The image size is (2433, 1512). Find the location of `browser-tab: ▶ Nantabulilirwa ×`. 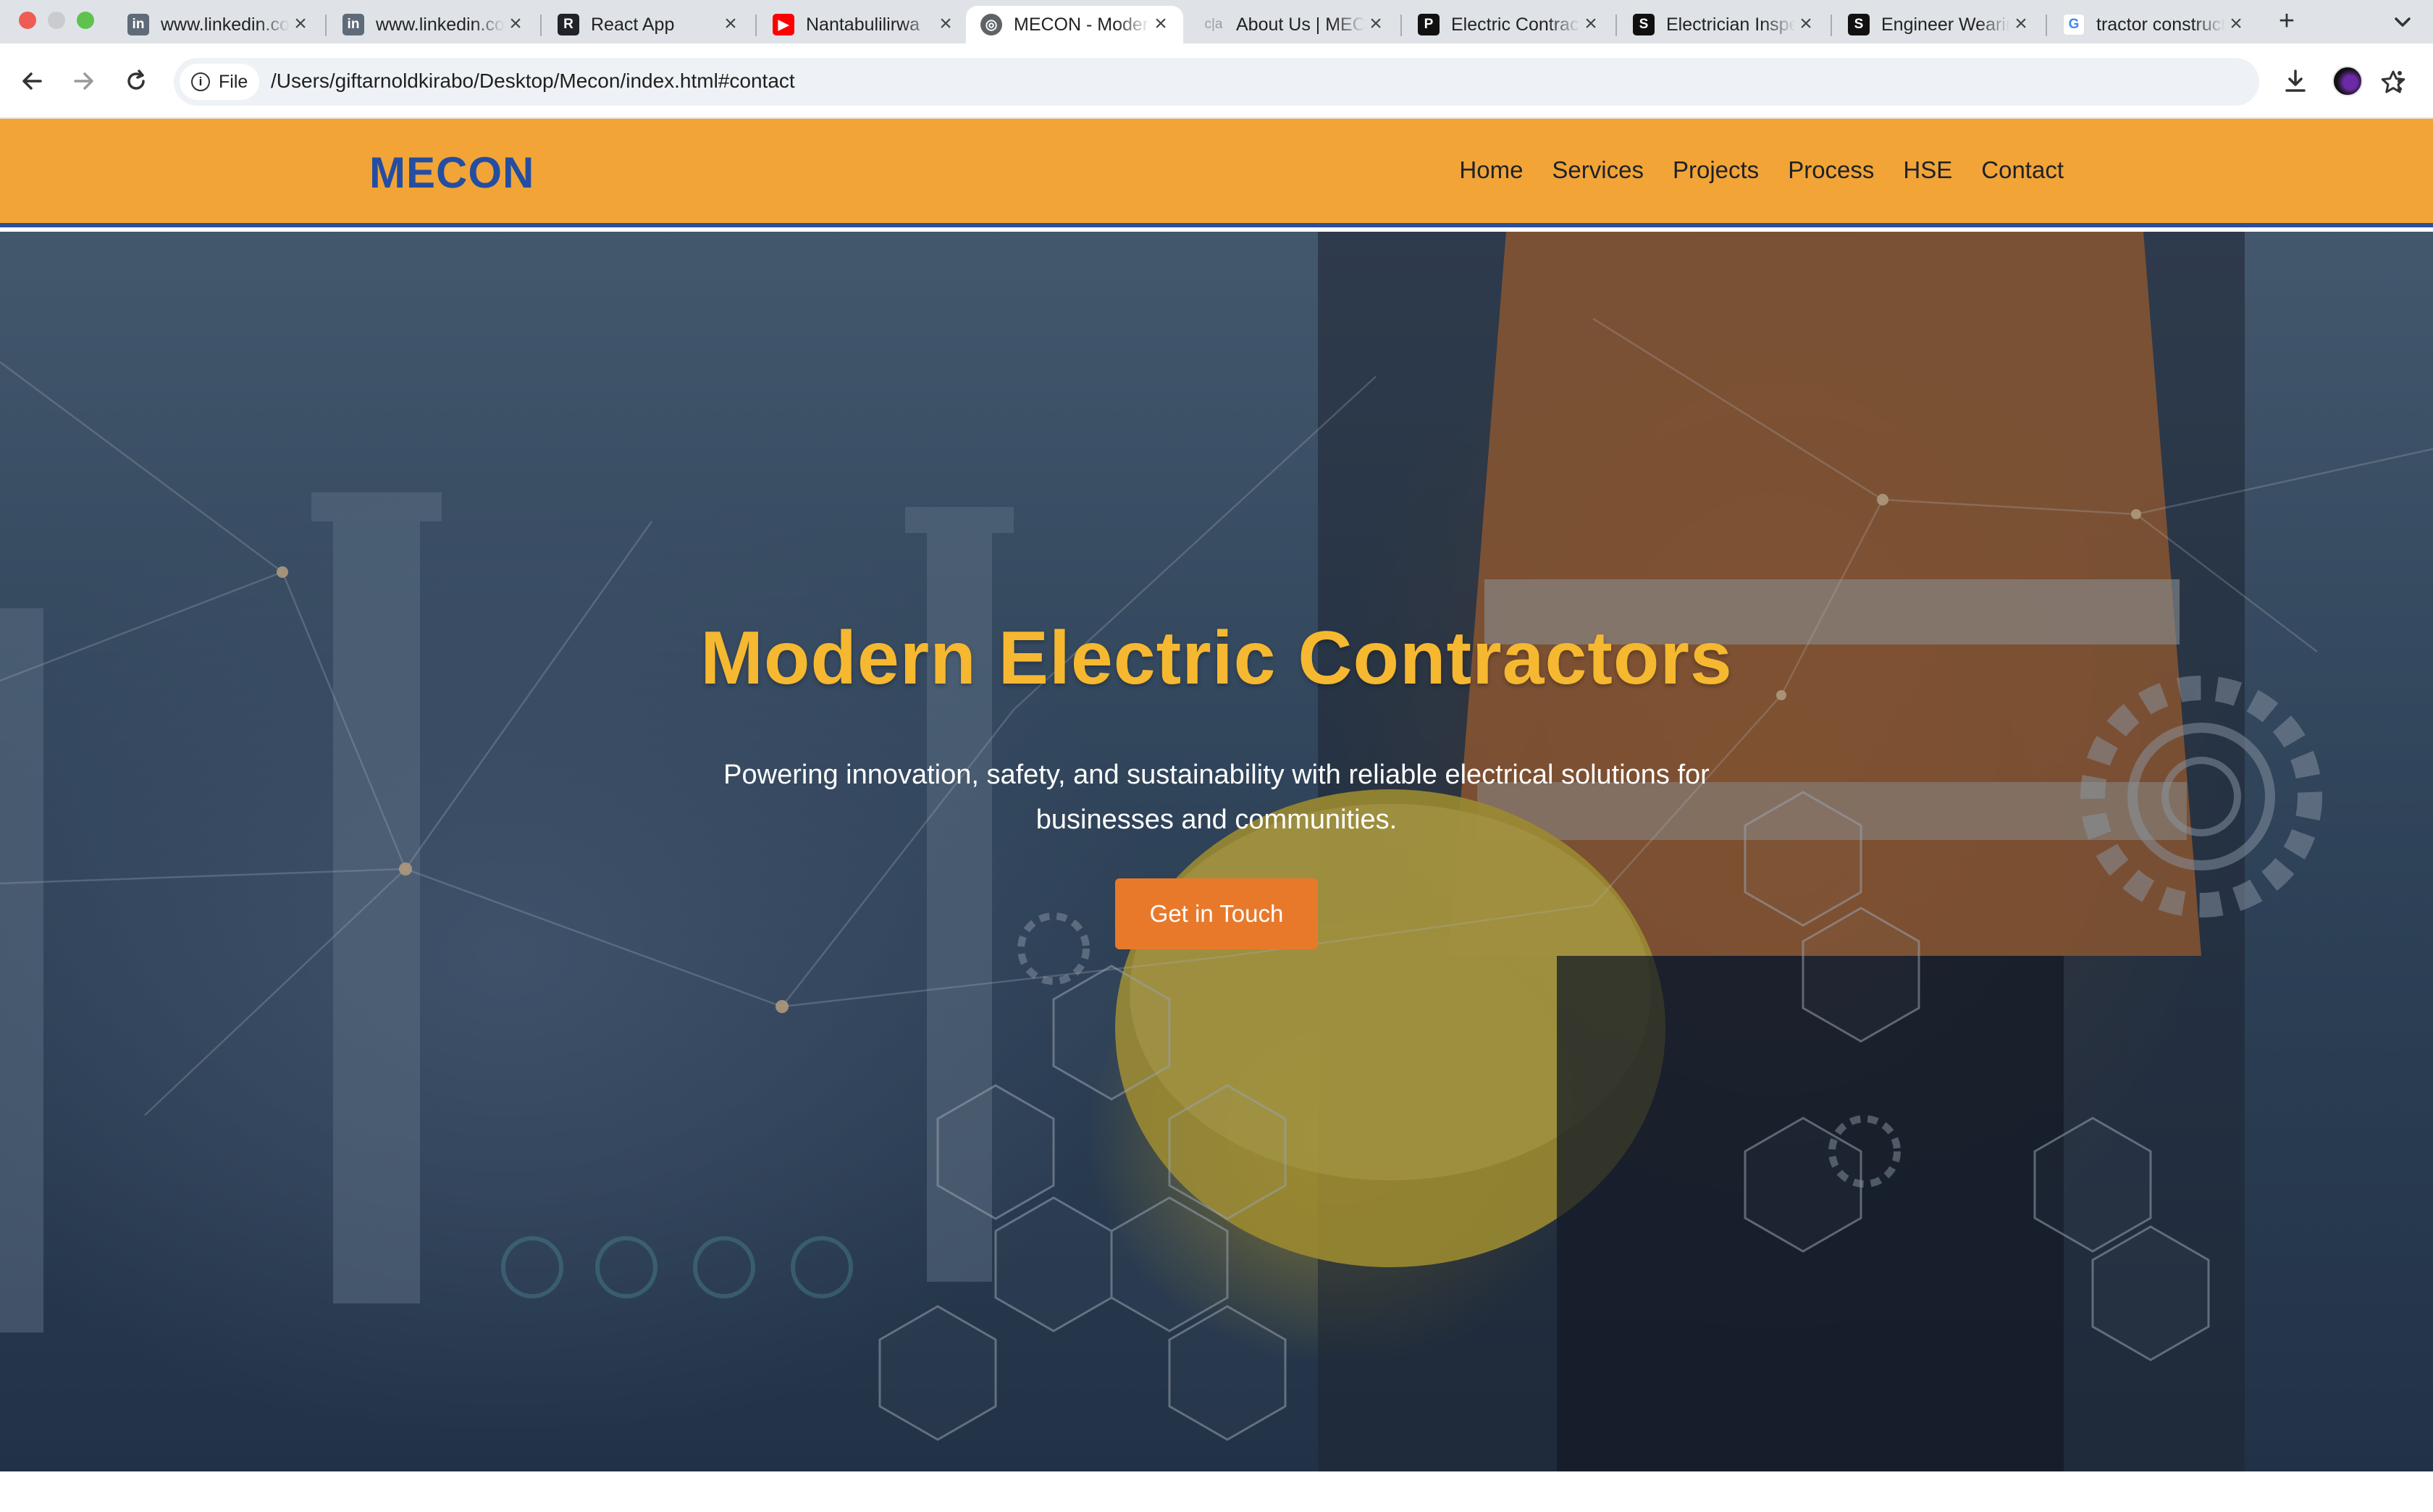

browser-tab: ▶ Nantabulilirwa × is located at coordinates (863, 25).